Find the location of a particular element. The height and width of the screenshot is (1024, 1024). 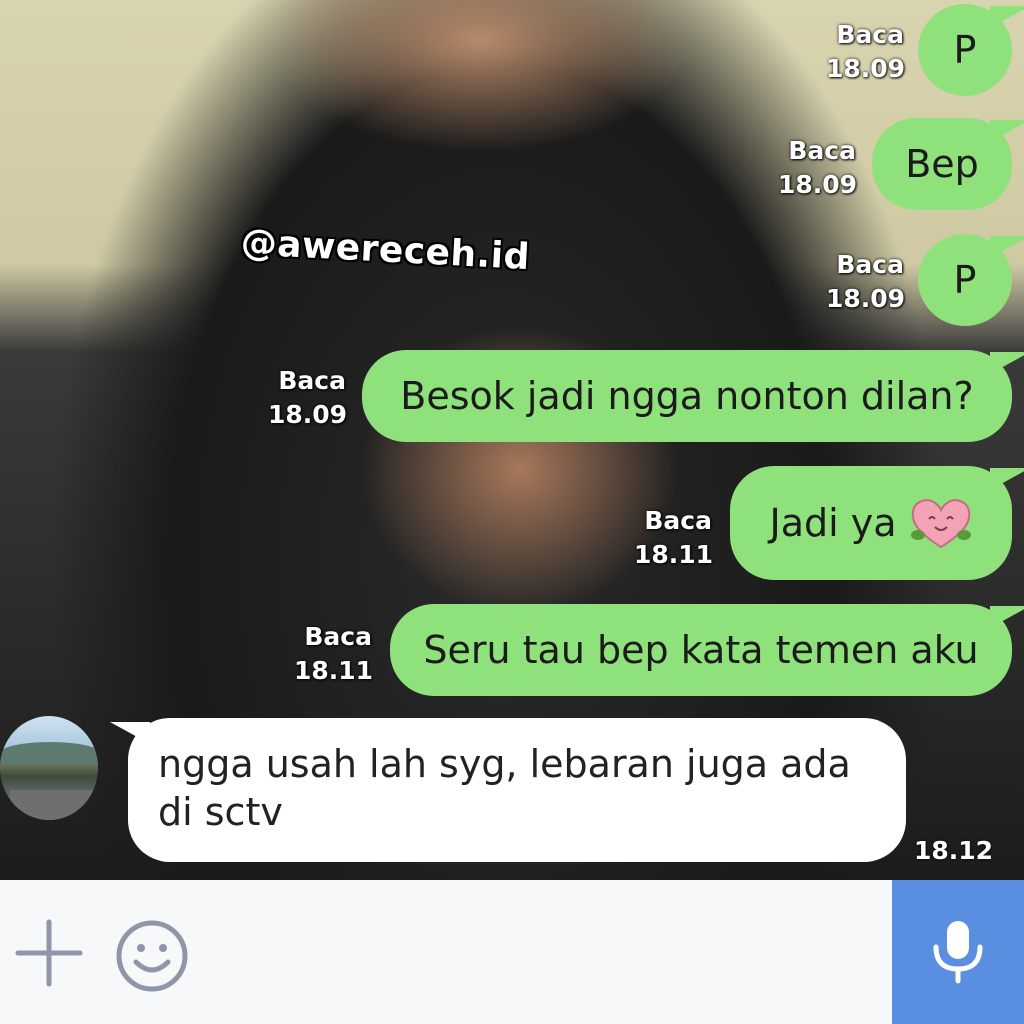

message-text: Besok jadi ngga nonton dilan? is located at coordinates (687, 396).